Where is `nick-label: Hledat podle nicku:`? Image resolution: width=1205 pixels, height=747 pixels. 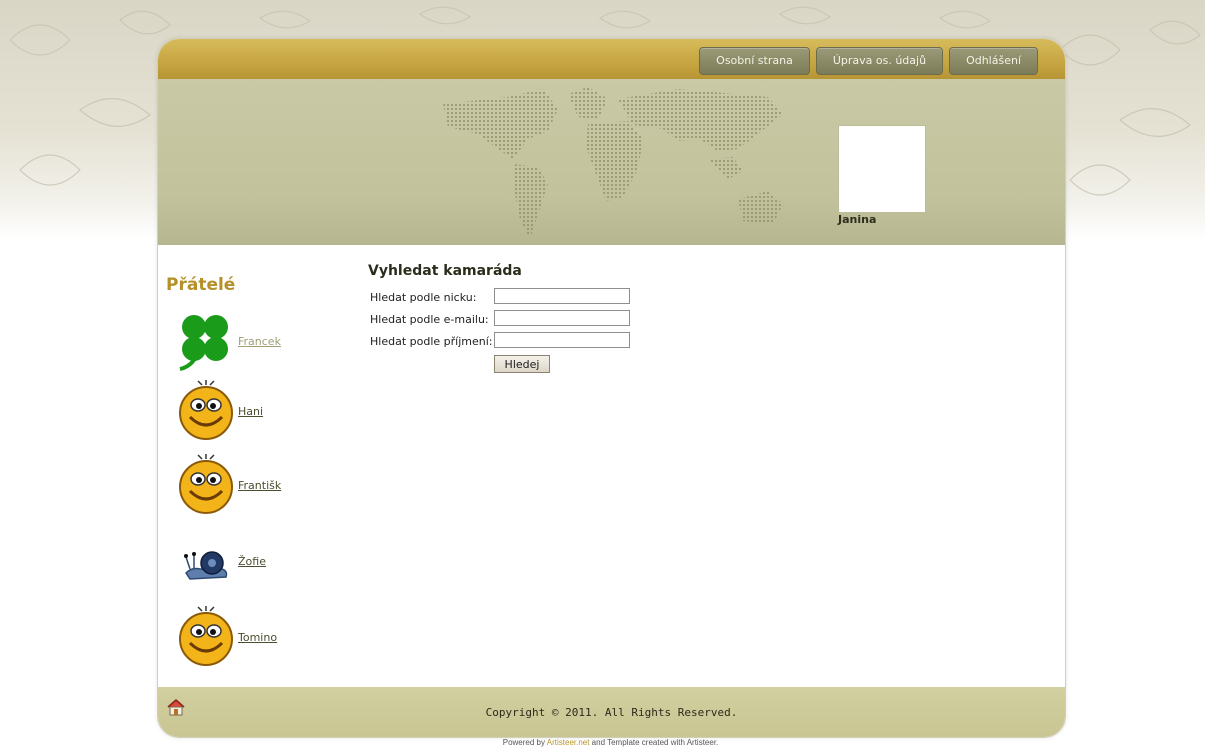
nick-label: Hledat podle nicku: is located at coordinates (423, 297).